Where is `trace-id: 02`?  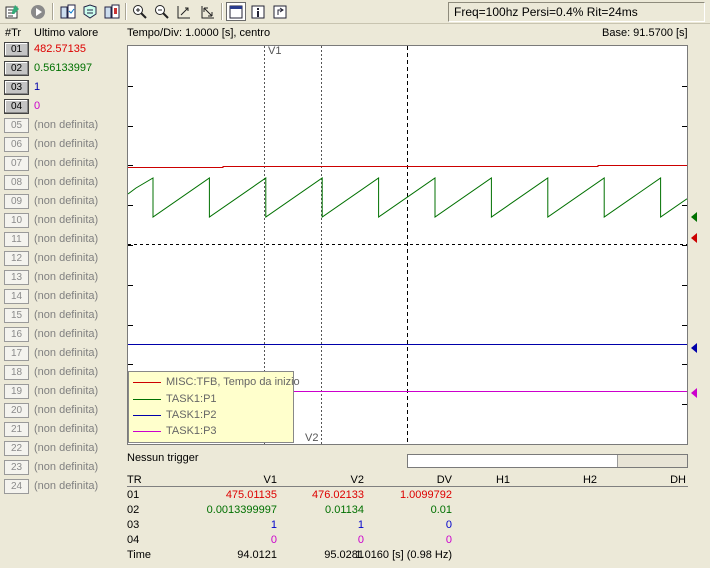 trace-id: 02 is located at coordinates (16, 68).